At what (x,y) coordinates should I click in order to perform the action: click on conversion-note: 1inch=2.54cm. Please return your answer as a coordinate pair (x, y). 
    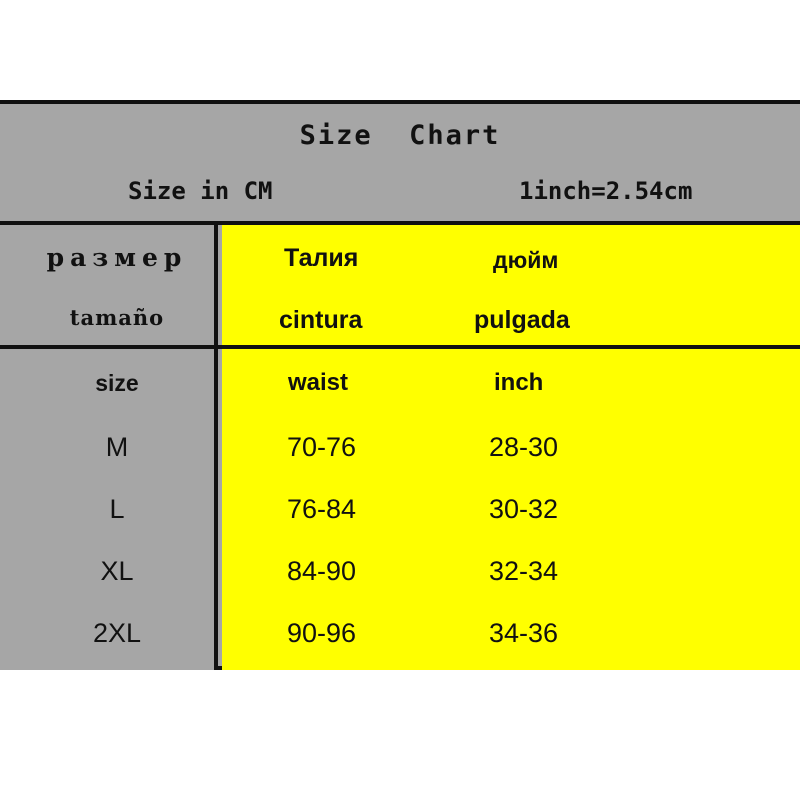
    Looking at the image, I should click on (606, 191).